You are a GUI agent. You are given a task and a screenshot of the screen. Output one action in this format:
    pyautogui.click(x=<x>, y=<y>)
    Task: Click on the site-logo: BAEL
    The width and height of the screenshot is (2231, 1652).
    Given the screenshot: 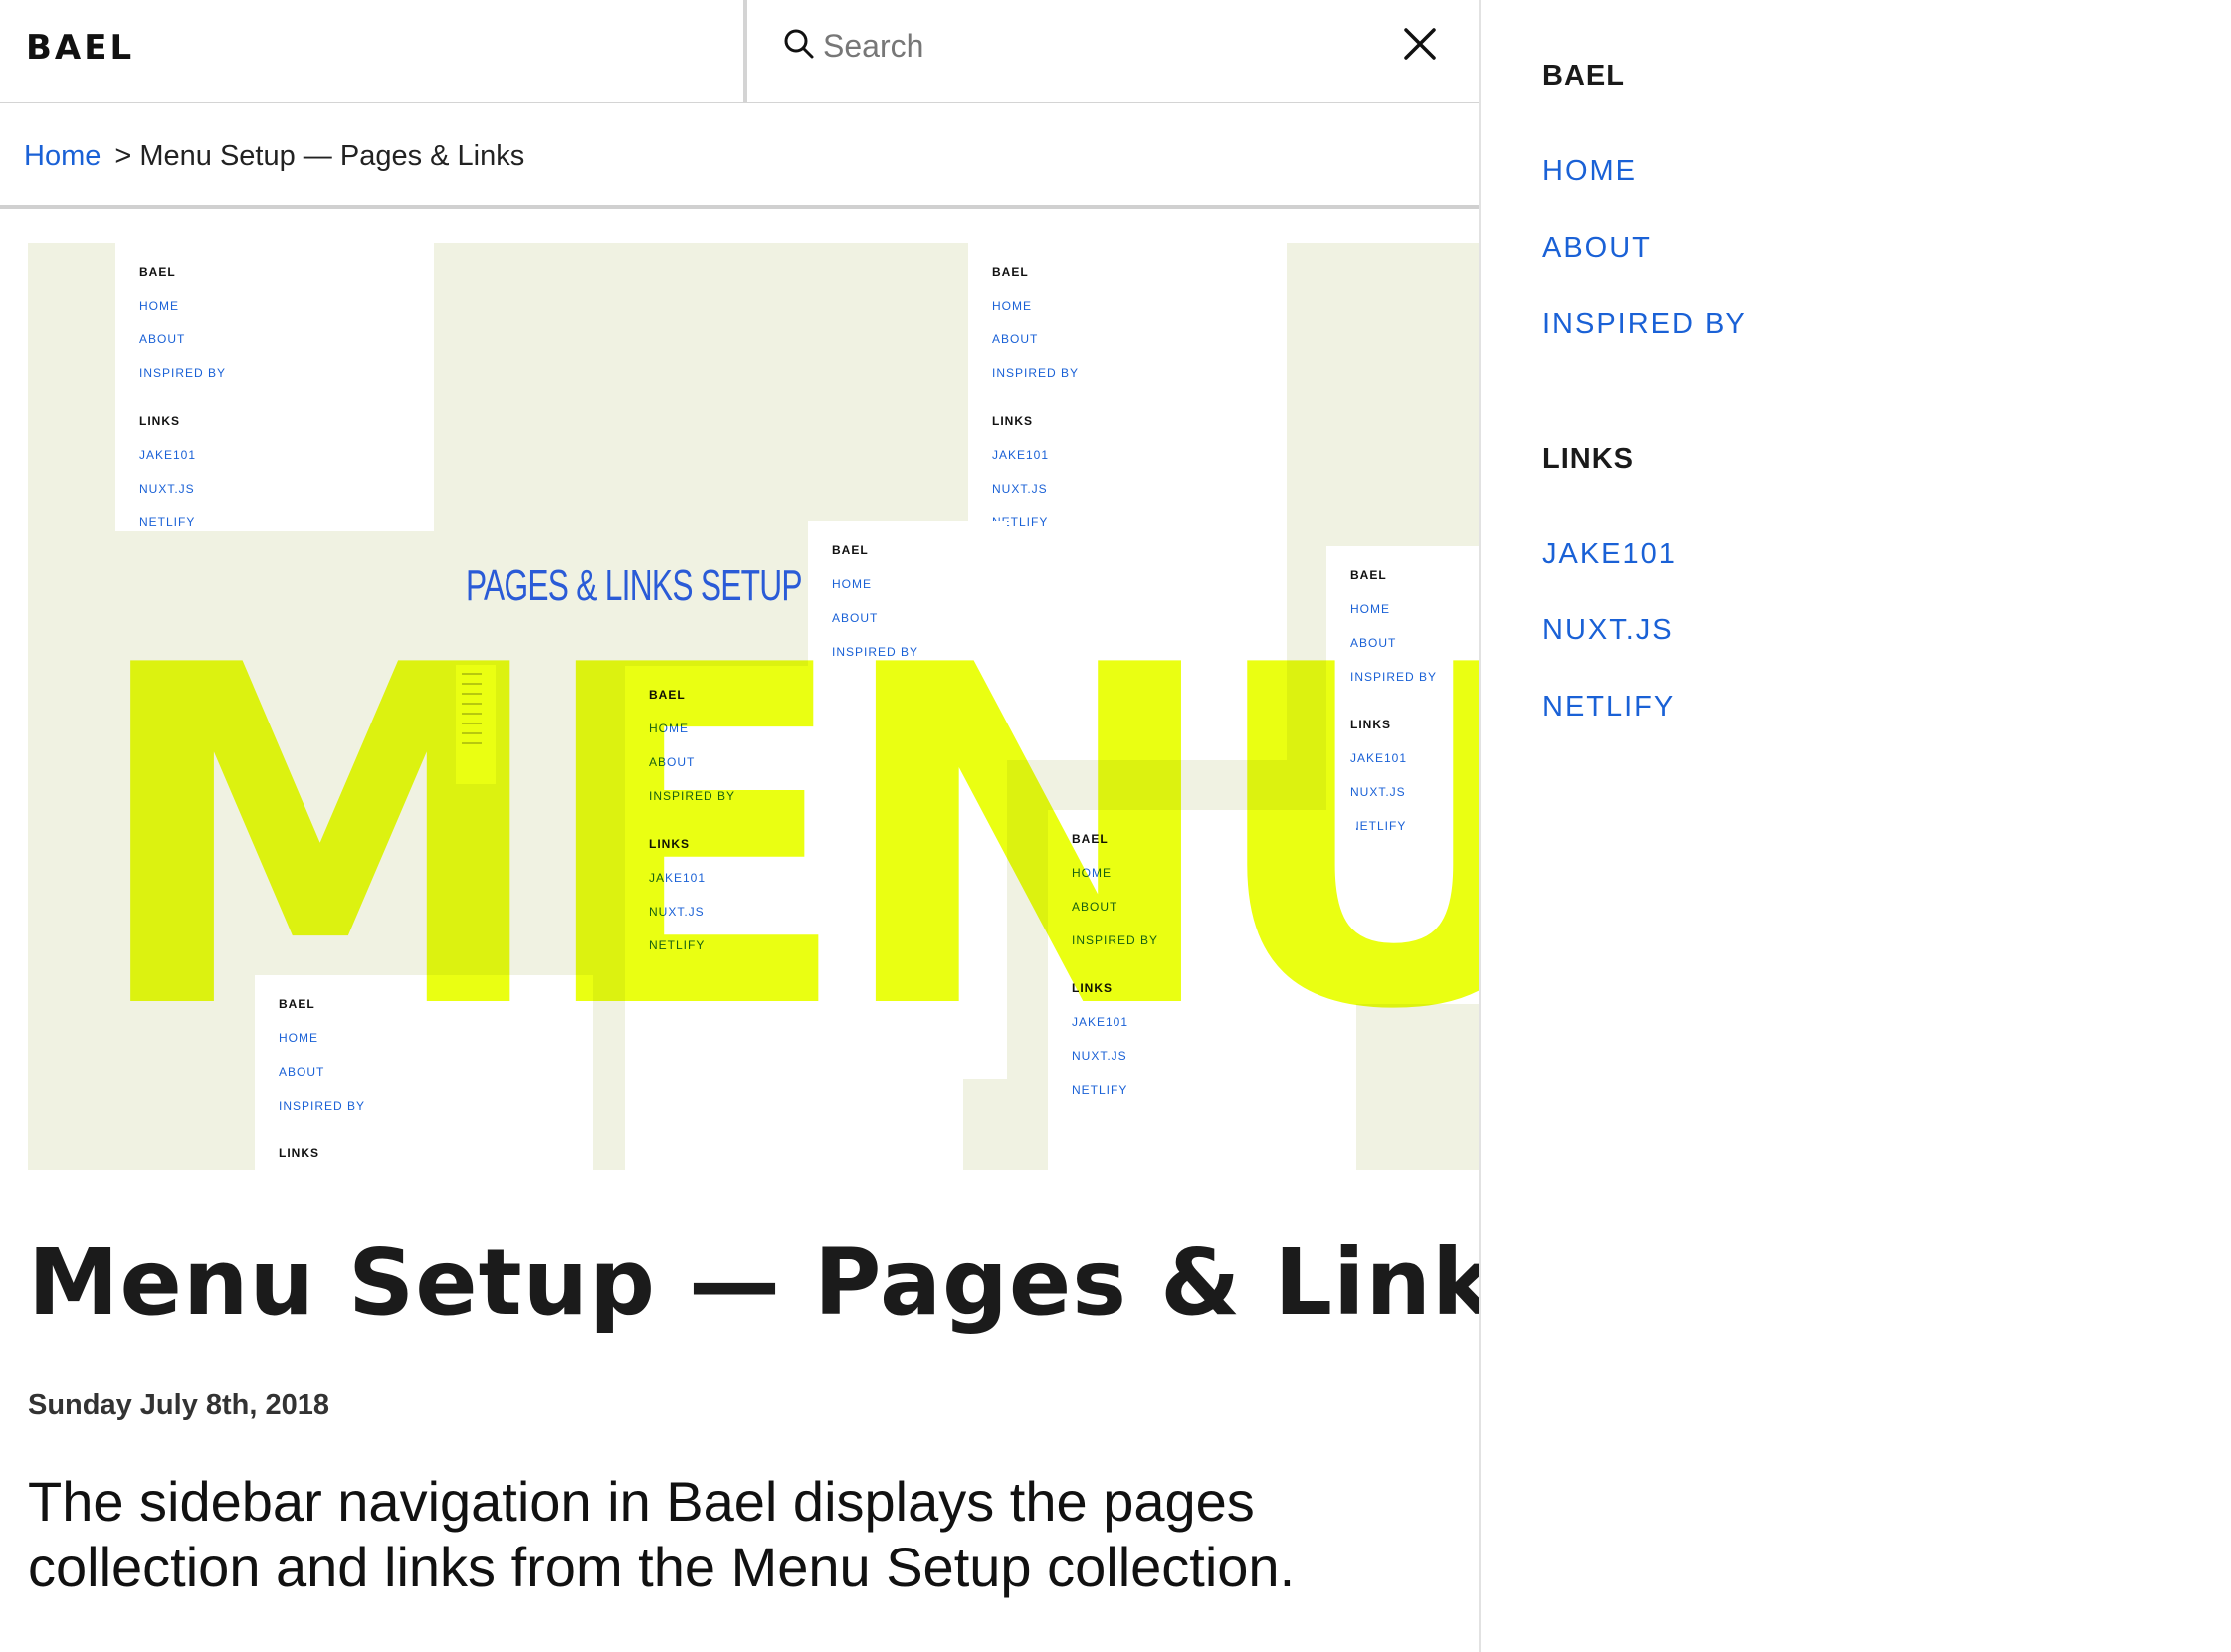 What is the action you would take?
    pyautogui.click(x=80, y=48)
    